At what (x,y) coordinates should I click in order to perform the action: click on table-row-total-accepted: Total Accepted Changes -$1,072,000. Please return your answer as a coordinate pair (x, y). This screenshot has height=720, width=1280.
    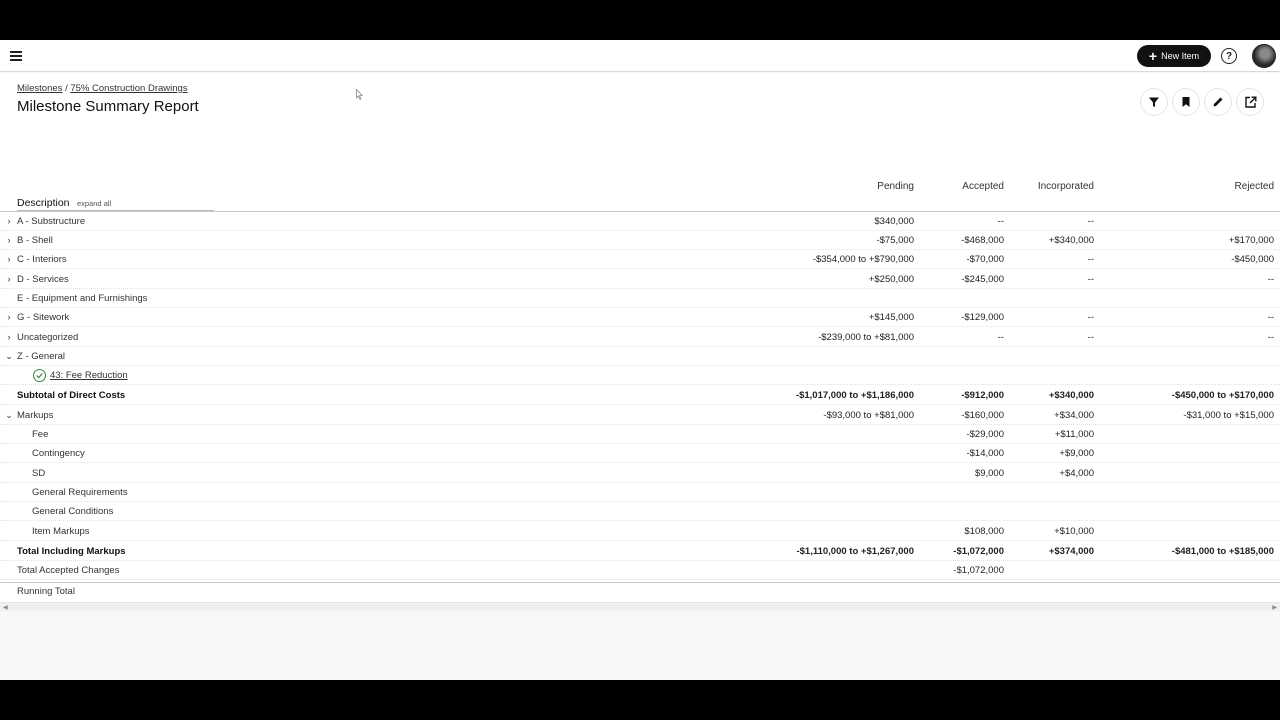
    Looking at the image, I should click on (640, 570).